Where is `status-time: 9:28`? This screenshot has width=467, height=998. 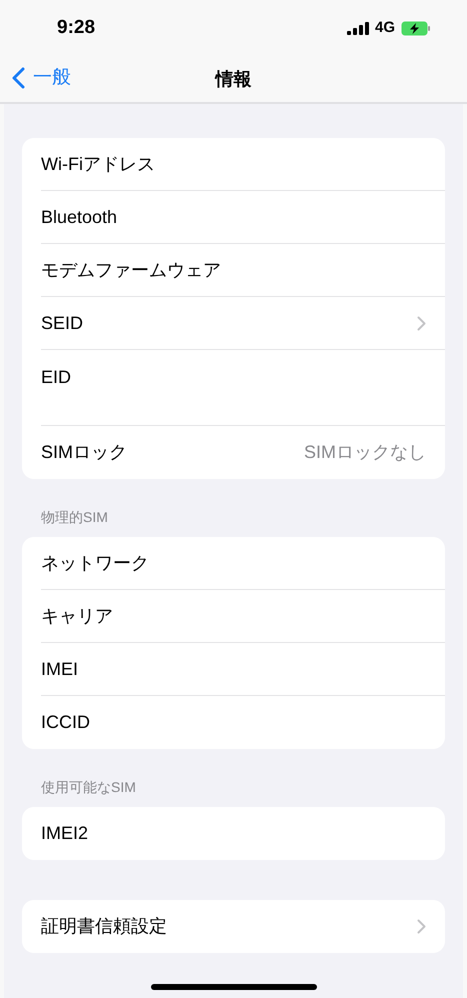 status-time: 9:28 is located at coordinates (76, 28).